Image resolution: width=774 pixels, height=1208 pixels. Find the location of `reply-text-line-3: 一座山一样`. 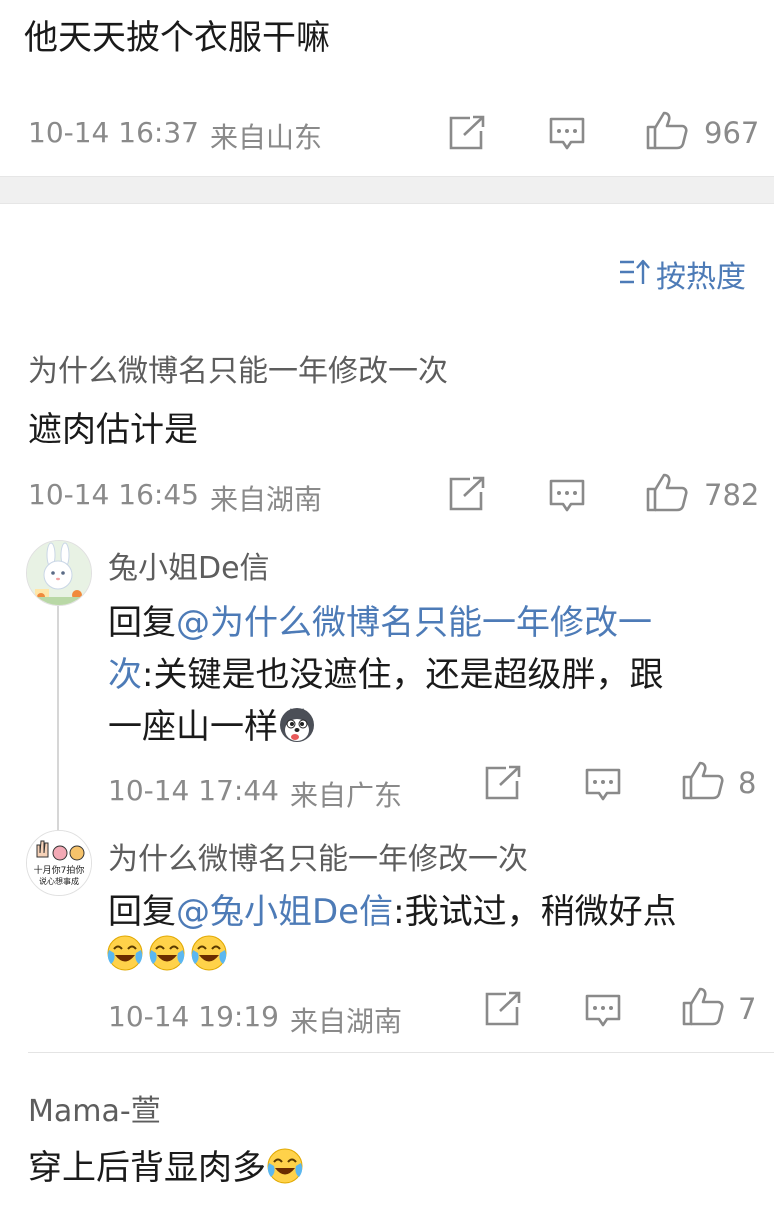

reply-text-line-3: 一座山一样 is located at coordinates (212, 723).